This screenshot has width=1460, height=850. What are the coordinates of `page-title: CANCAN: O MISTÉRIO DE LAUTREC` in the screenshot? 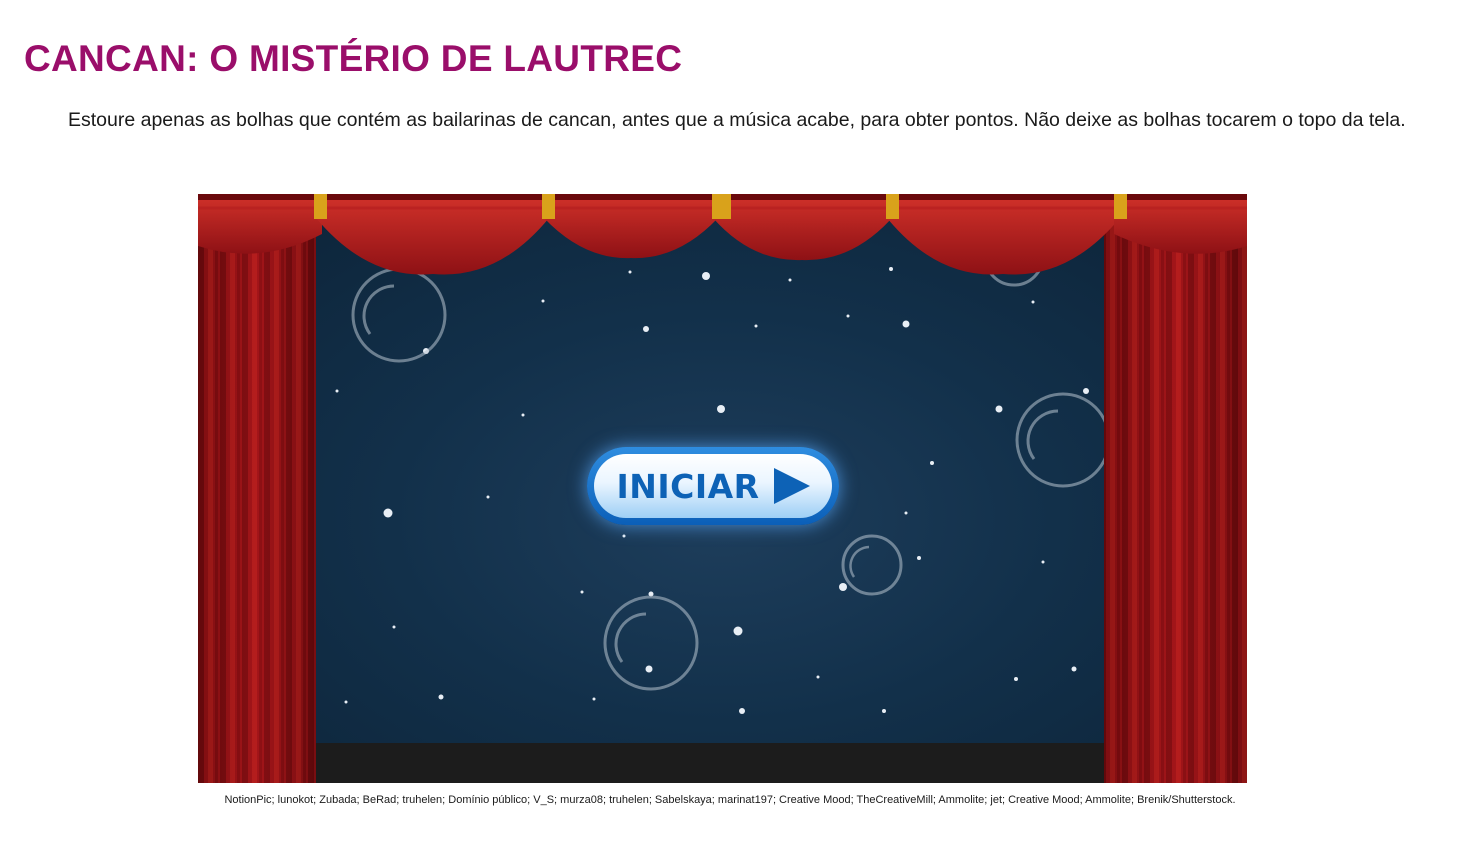 It's located at (353, 58).